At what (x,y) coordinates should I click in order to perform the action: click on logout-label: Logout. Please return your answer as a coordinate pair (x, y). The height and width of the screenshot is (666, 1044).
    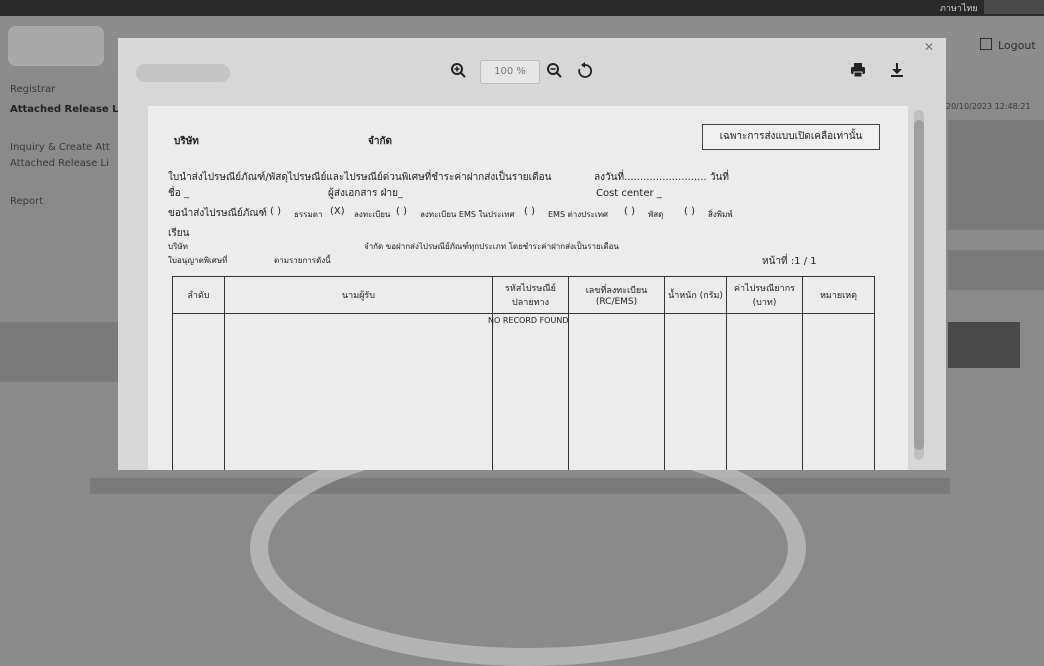
    Looking at the image, I should click on (1017, 45).